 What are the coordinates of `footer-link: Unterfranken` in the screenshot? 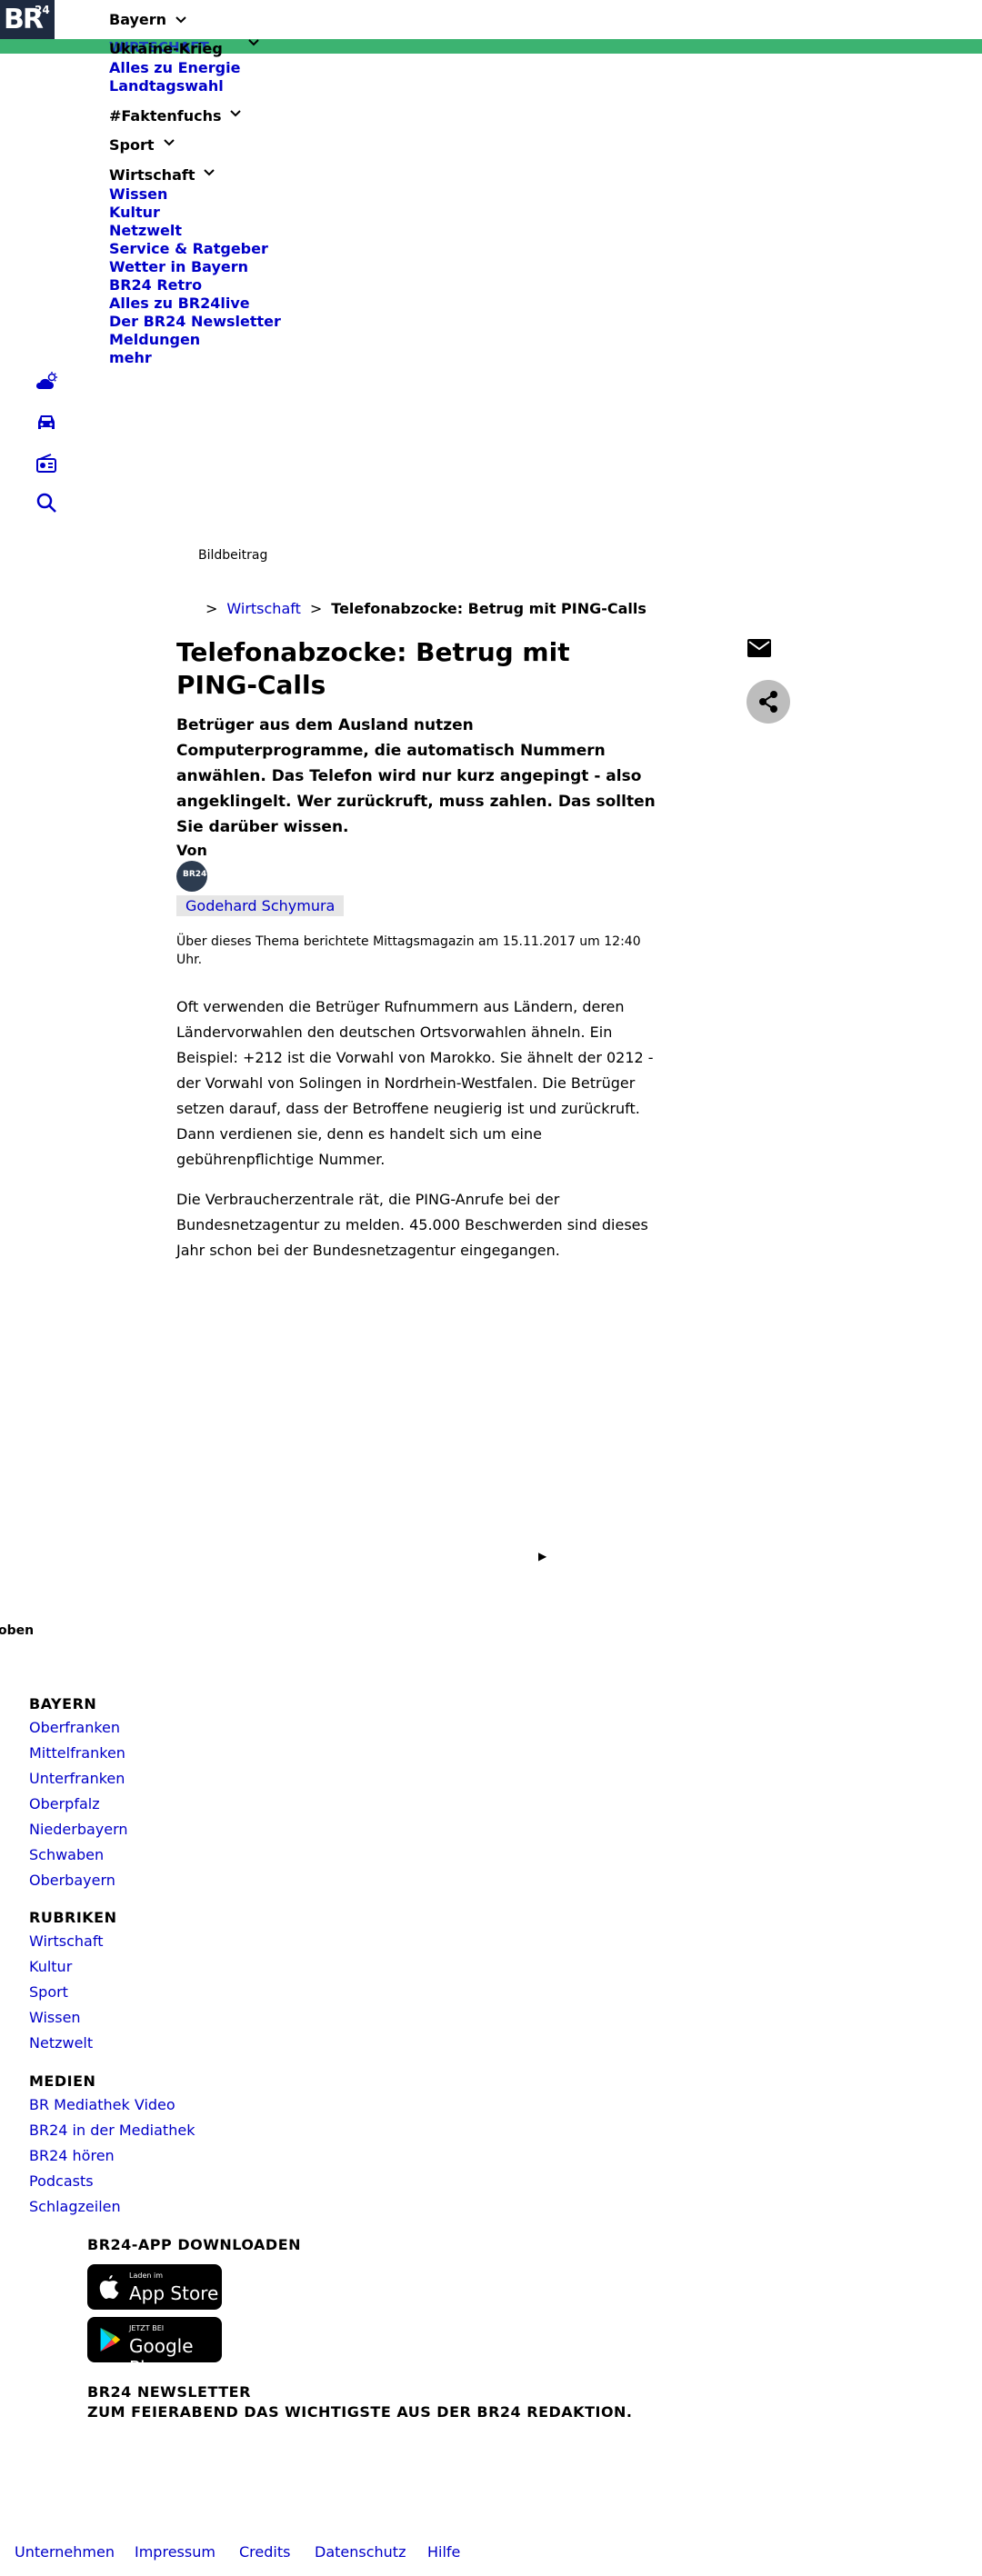 It's located at (77, 1778).